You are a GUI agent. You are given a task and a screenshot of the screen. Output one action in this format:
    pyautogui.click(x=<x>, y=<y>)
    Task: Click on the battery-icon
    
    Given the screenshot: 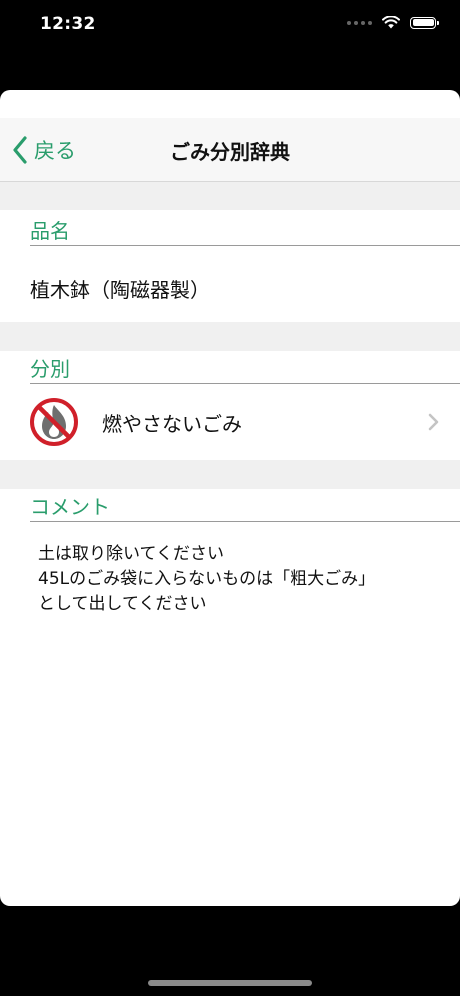 What is the action you would take?
    pyautogui.click(x=424, y=22)
    